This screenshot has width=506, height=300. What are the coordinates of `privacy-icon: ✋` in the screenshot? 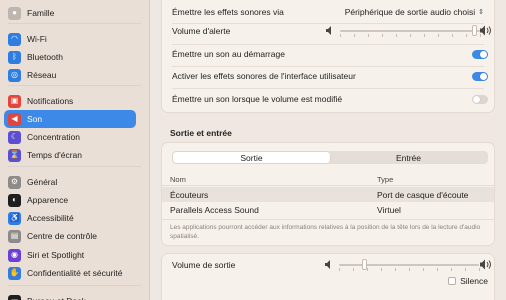 It's located at (14, 273).